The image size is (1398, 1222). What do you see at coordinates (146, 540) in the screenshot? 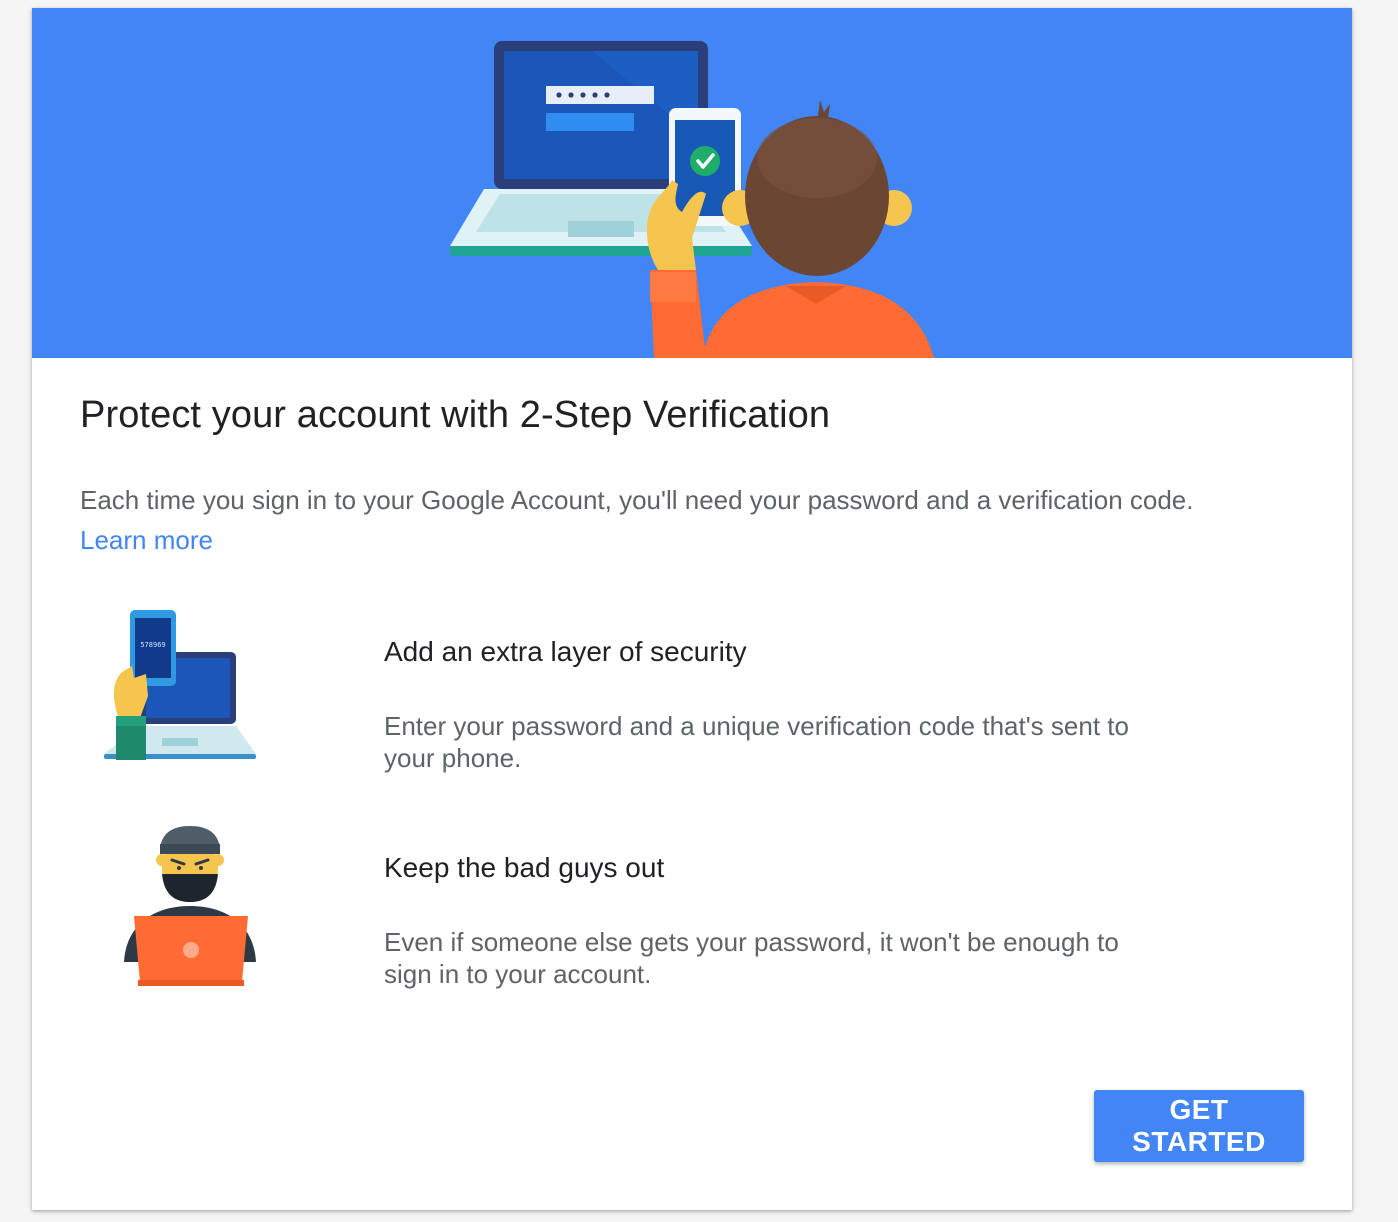
I see `learn-more-link: Learn more` at bounding box center [146, 540].